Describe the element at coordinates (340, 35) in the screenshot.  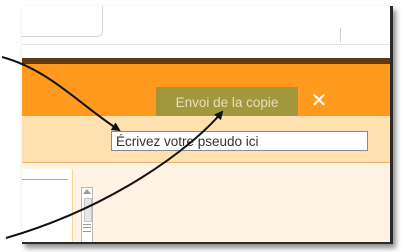
I see `divider-mark` at that location.